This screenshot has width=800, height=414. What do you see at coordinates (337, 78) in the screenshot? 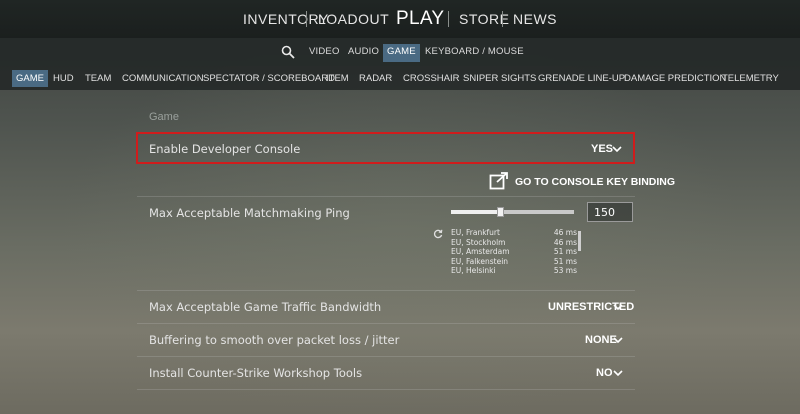
I see `category-item: ITEM` at bounding box center [337, 78].